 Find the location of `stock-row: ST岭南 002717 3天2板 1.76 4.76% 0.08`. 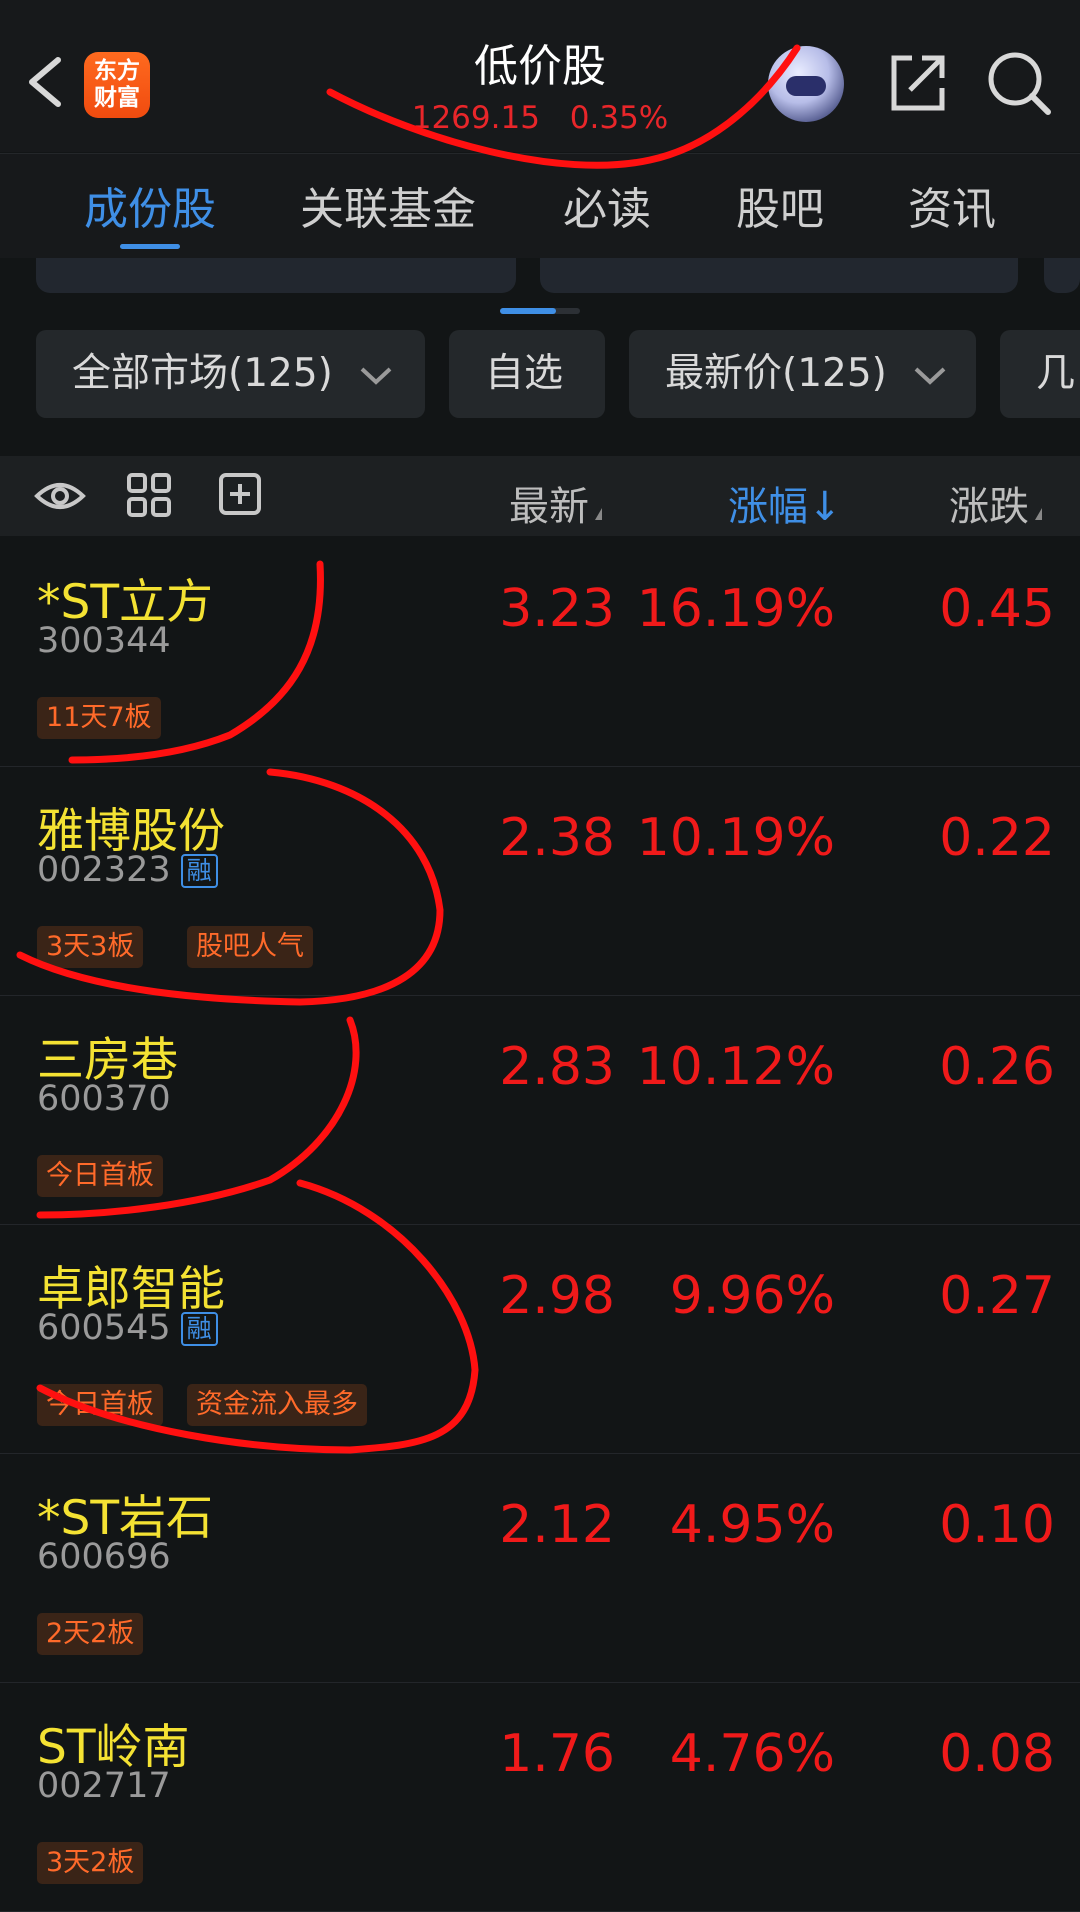

stock-row: ST岭南 002717 3天2板 1.76 4.76% 0.08 is located at coordinates (540, 1797).